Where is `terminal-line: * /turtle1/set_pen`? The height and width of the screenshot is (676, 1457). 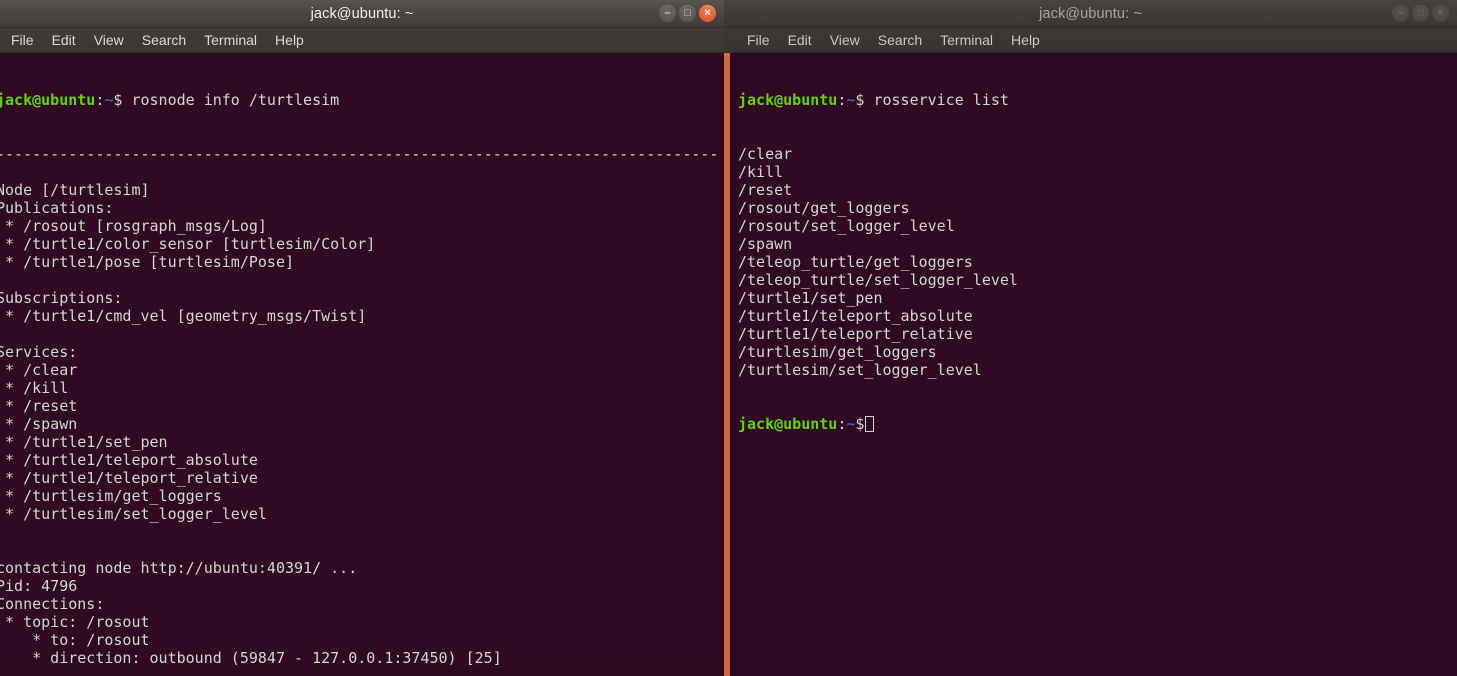 terminal-line: * /turtle1/set_pen is located at coordinates (84, 442).